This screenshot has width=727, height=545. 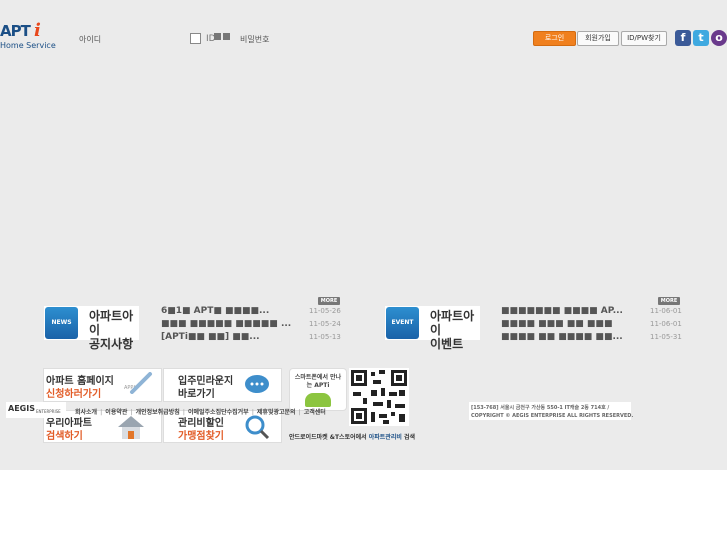 I want to click on logo-i-mark: i, so click(x=37, y=30).